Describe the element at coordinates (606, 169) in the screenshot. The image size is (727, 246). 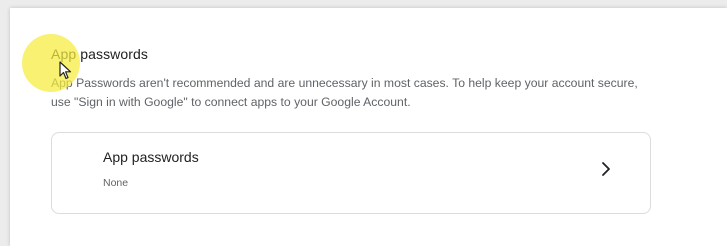
I see `chevron-right-icon` at that location.